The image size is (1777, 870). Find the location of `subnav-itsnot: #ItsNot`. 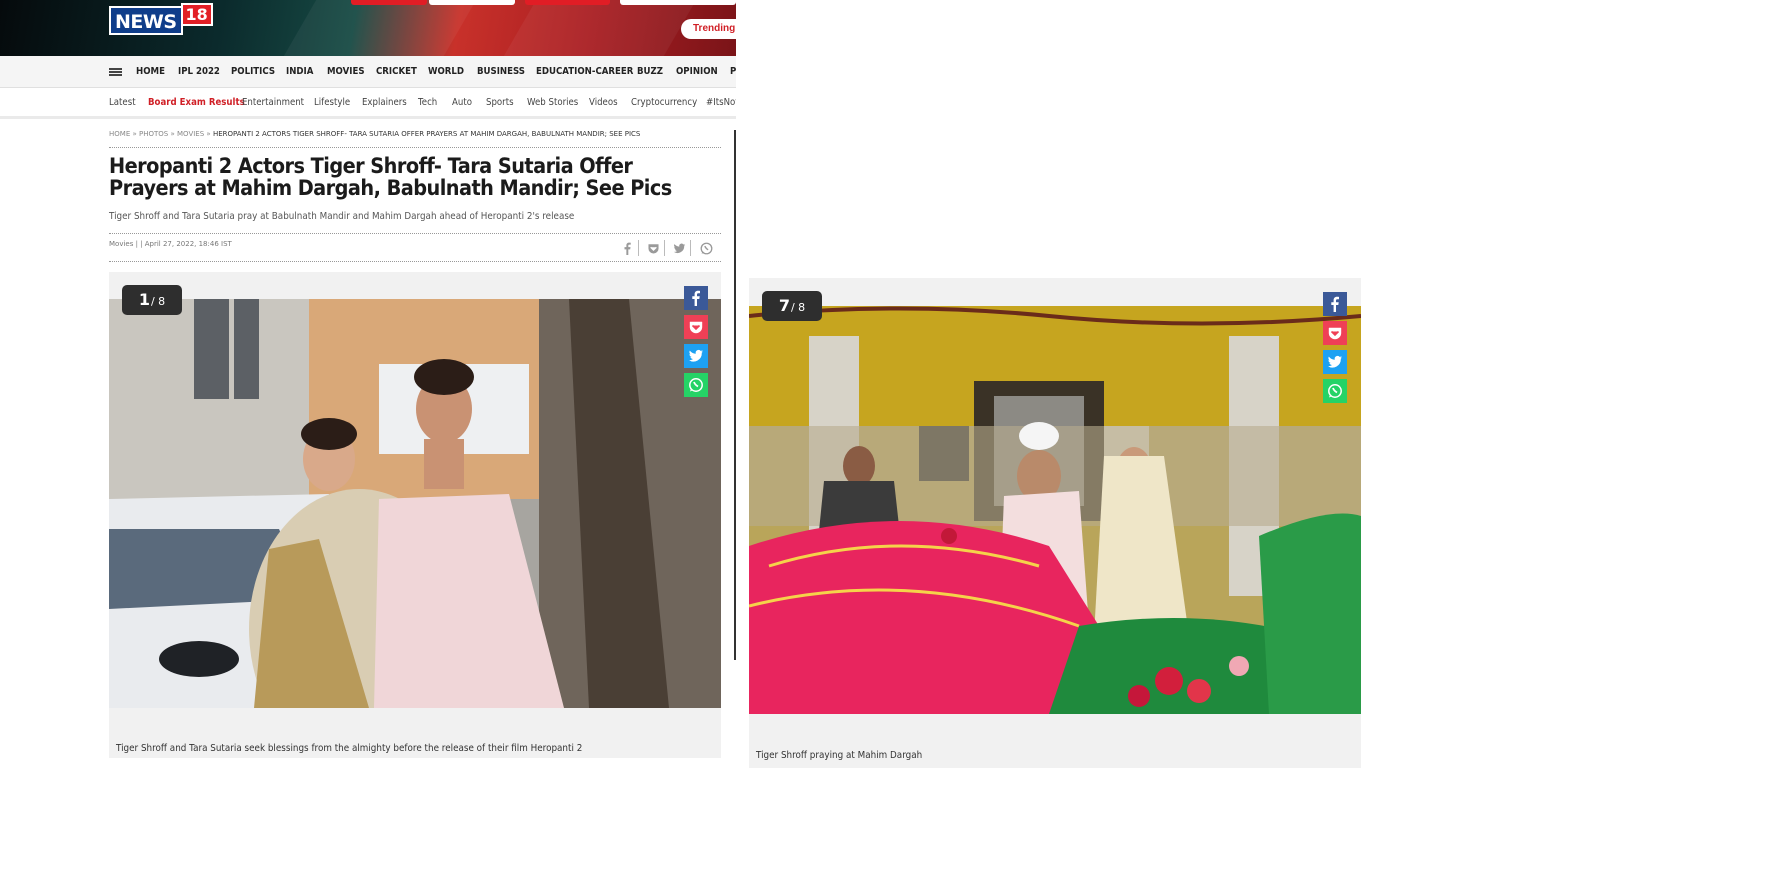

subnav-itsnot: #ItsNot is located at coordinates (721, 102).